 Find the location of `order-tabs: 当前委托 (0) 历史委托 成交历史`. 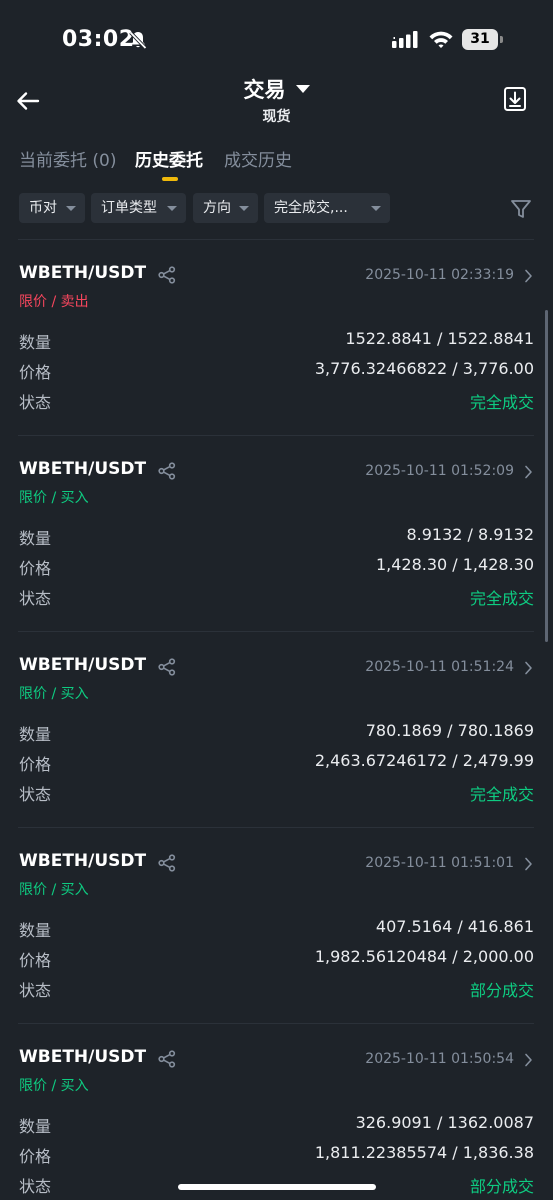

order-tabs: 当前委托 (0) 历史委托 成交历史 is located at coordinates (276, 162).